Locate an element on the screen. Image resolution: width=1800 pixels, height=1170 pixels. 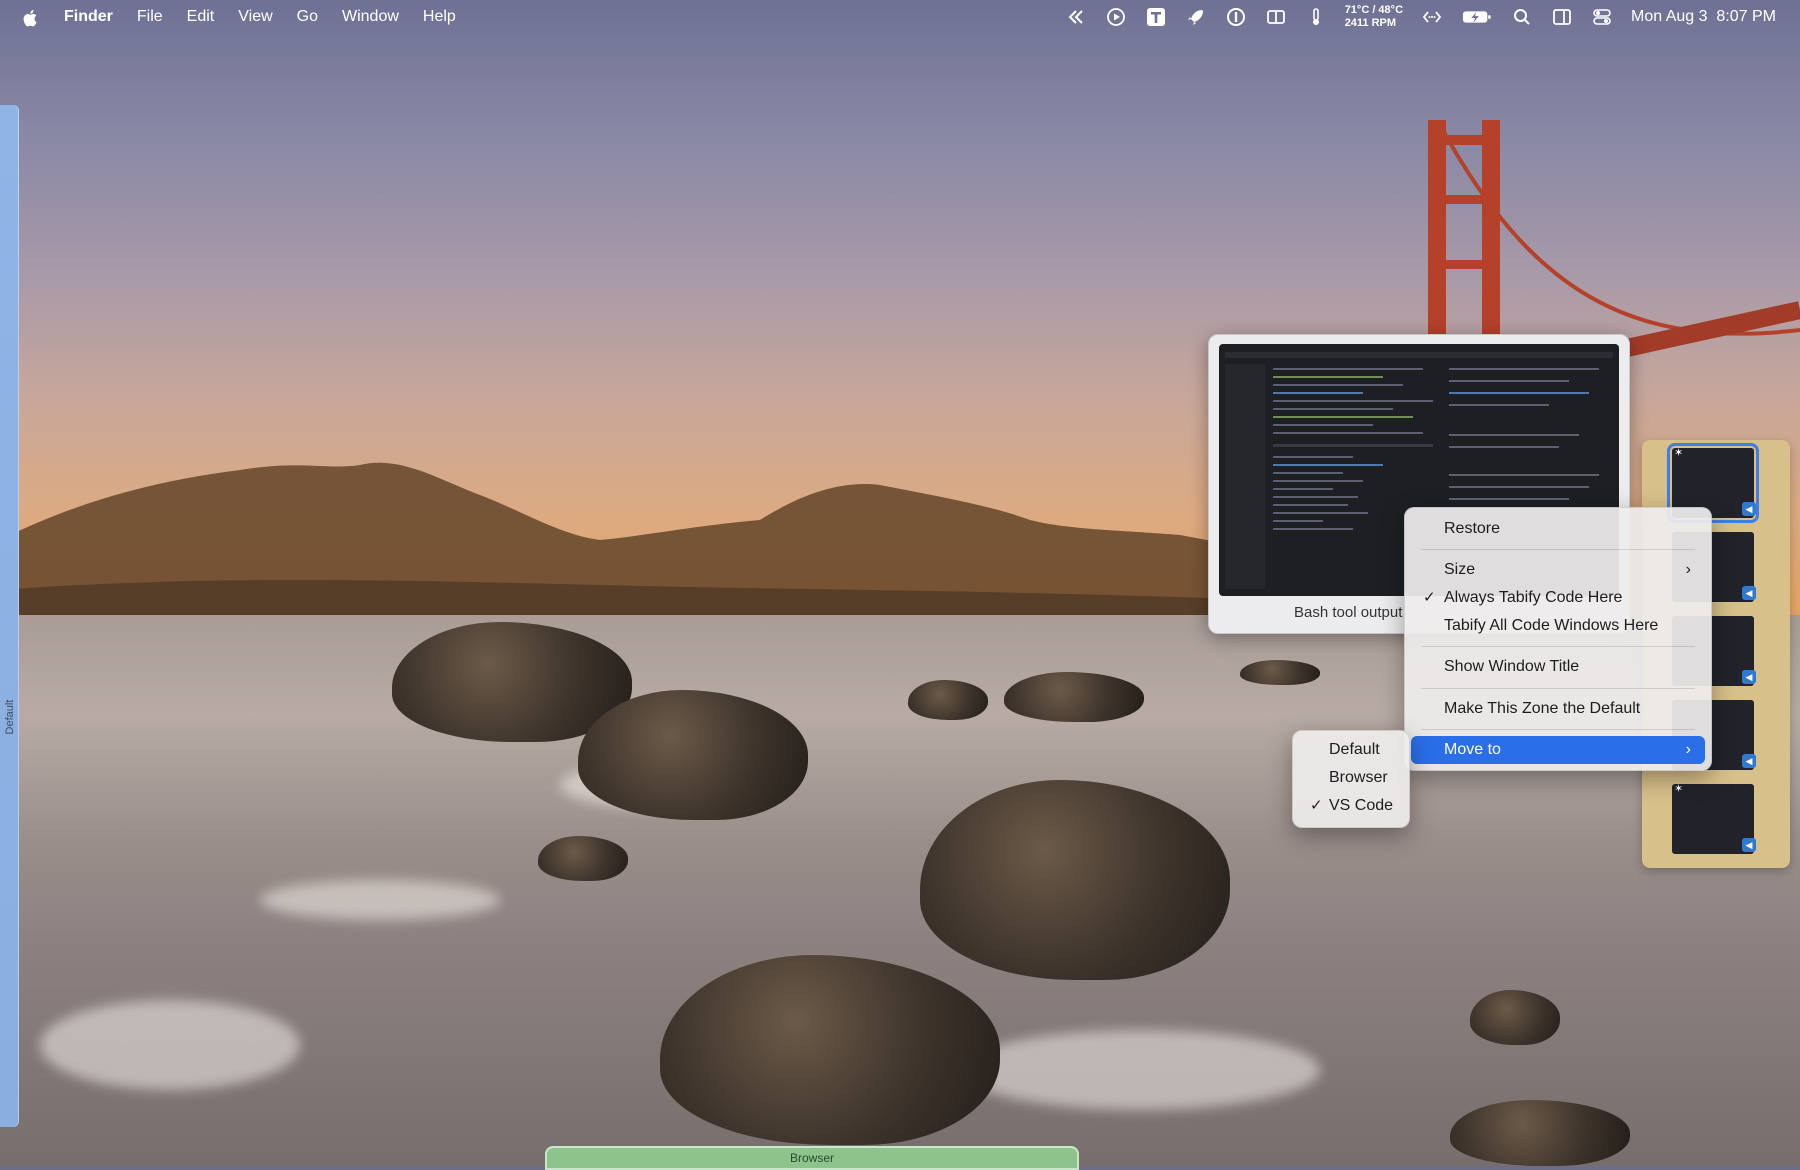
thumb-titlebar is located at coordinates (1419, 355).